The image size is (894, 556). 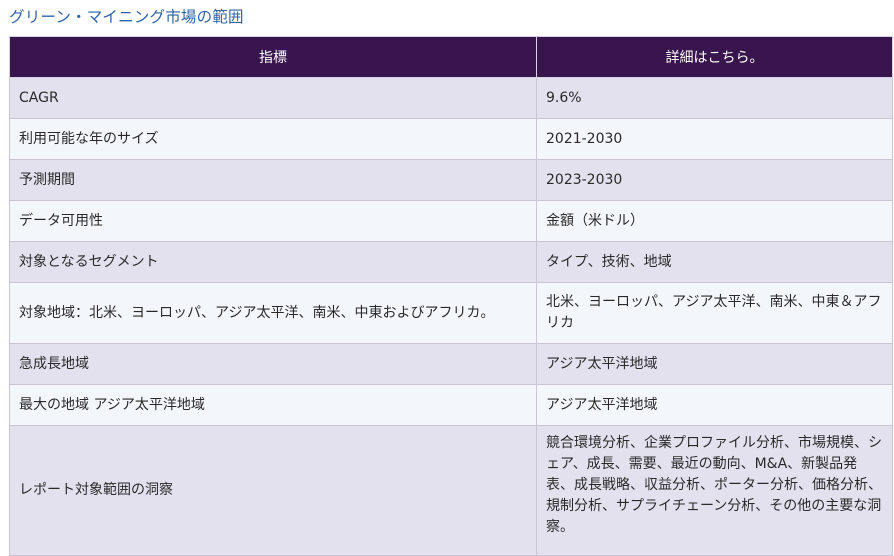 What do you see at coordinates (273, 139) in the screenshot?
I see `row-label: 利用可能な年のサイズ` at bounding box center [273, 139].